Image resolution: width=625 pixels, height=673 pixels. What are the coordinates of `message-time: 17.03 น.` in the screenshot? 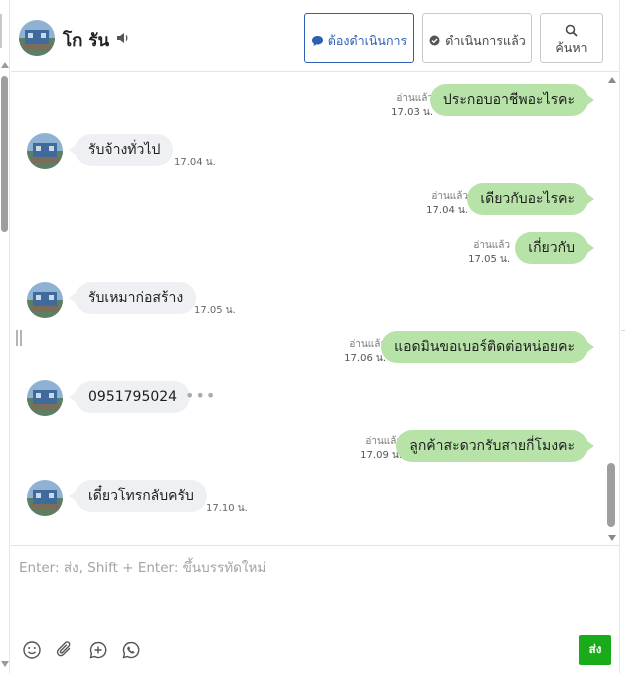 It's located at (412, 112).